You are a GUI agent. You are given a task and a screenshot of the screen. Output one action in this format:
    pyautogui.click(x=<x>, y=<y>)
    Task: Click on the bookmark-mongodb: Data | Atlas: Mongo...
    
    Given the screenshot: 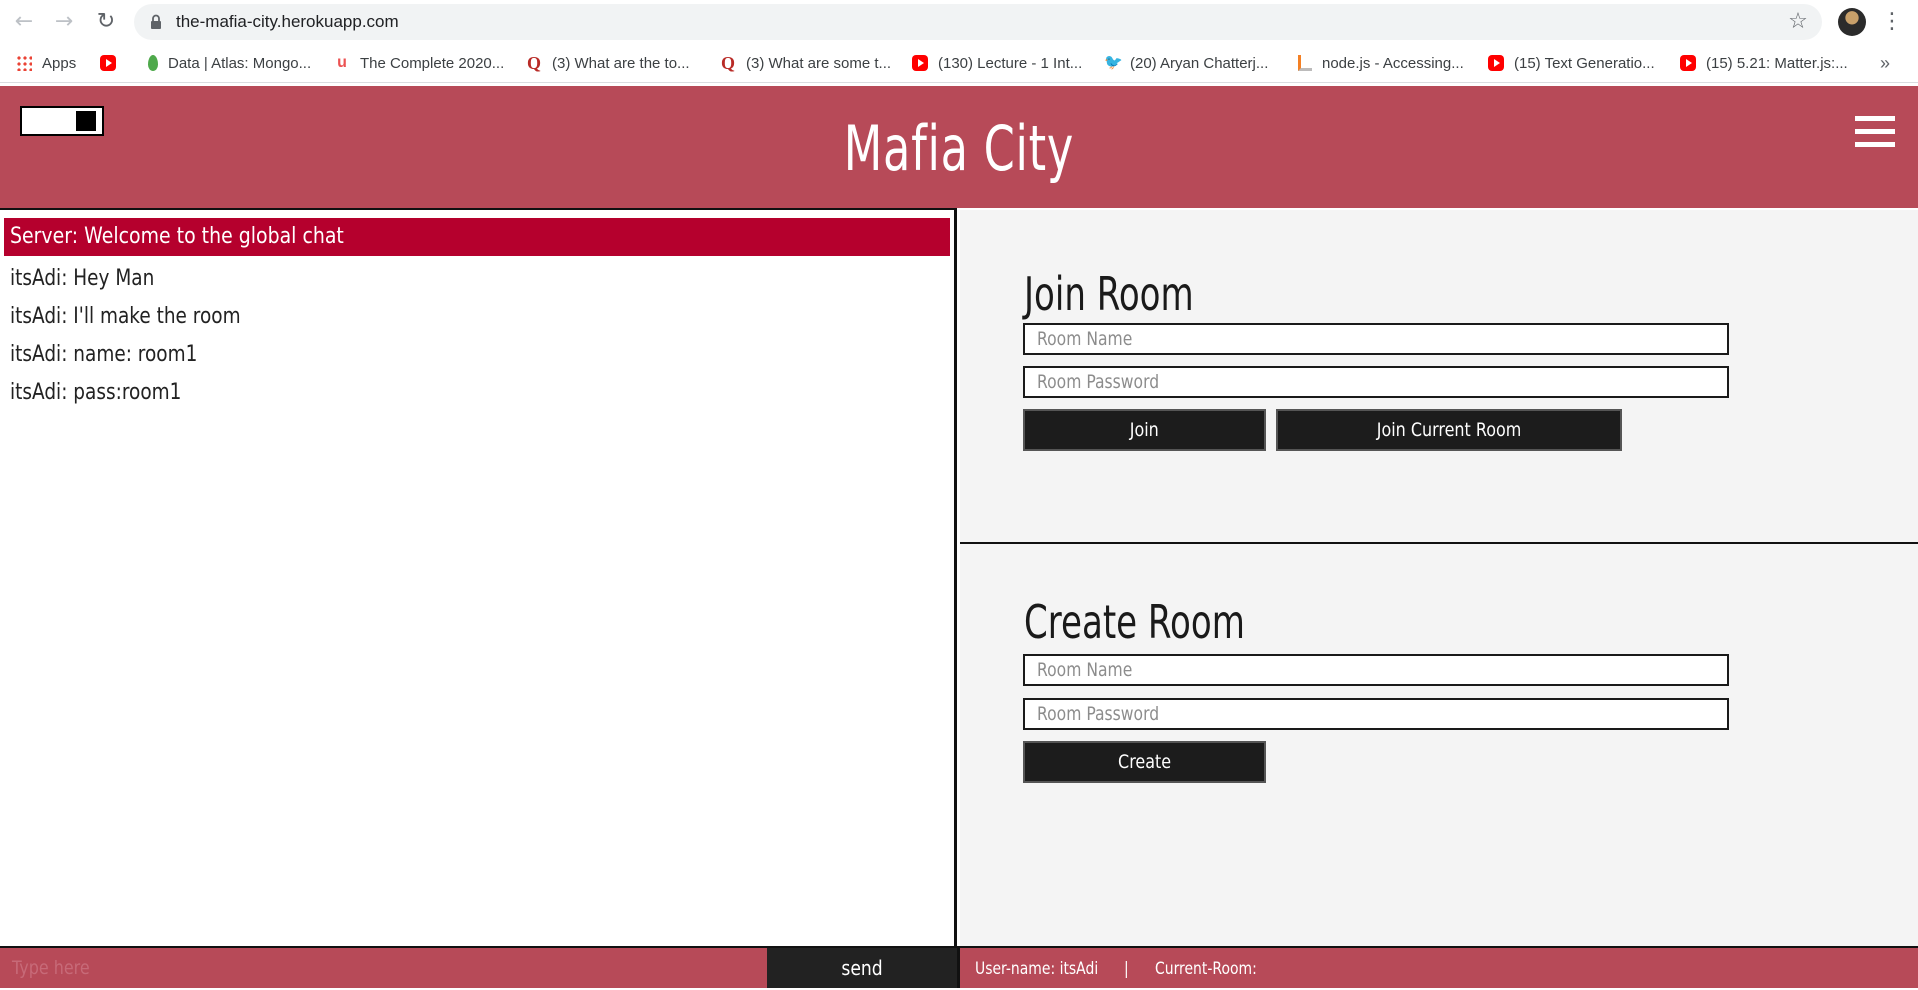 What is the action you would take?
    pyautogui.click(x=227, y=63)
    